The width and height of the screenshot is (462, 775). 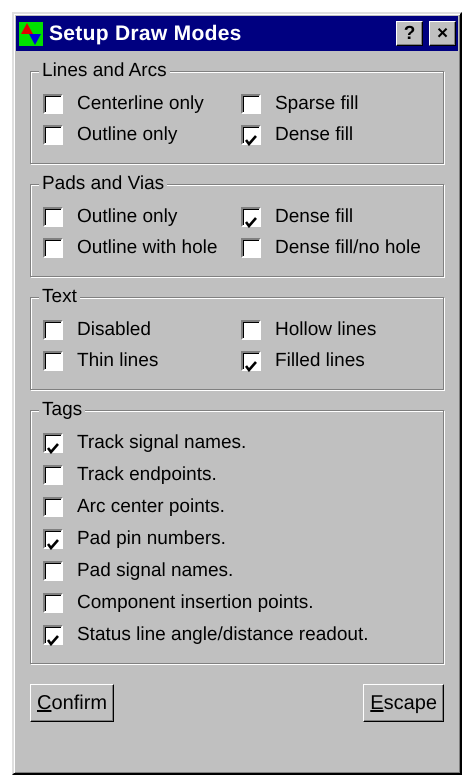 What do you see at coordinates (142, 248) in the screenshot?
I see `checkbox: Outline with hole` at bounding box center [142, 248].